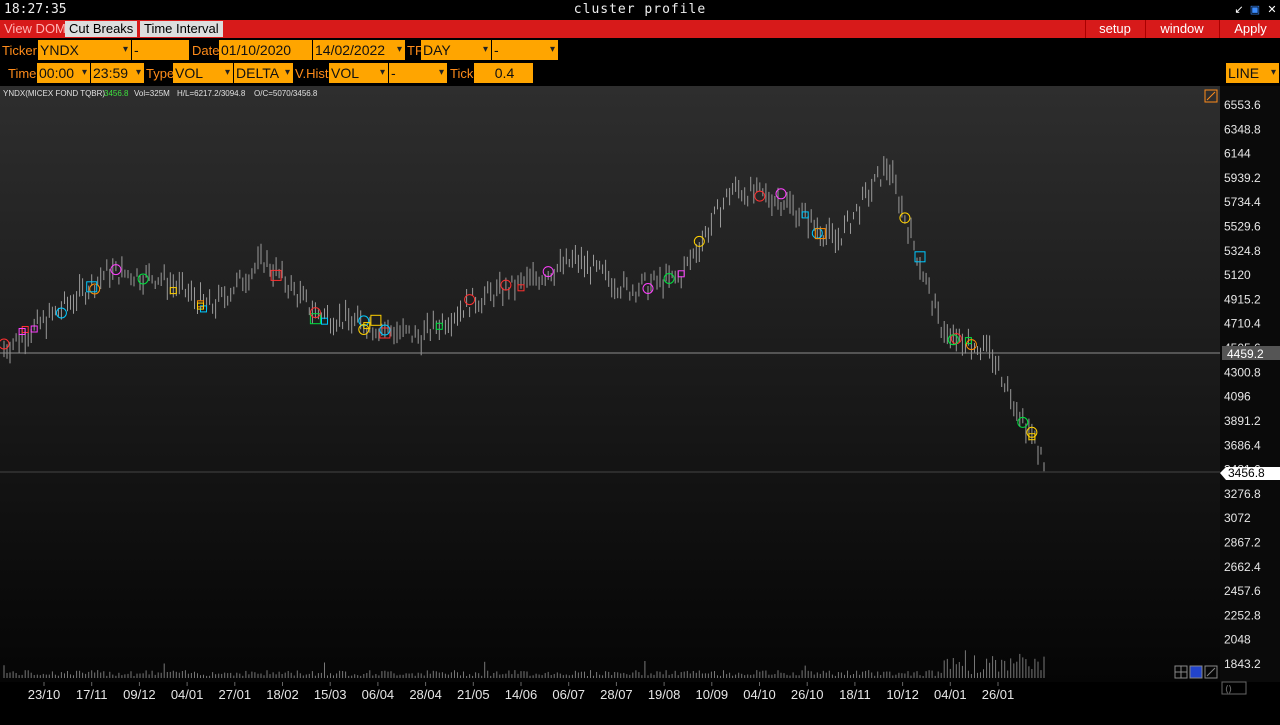 This screenshot has height=725, width=1280. I want to click on x-tick-label: 04/10, so click(759, 694).